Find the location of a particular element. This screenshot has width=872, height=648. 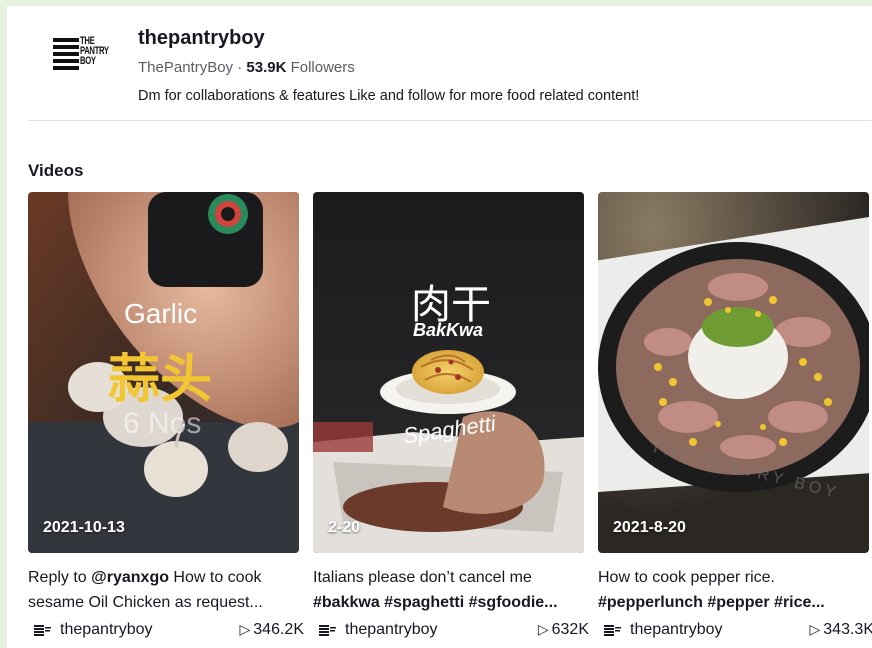

profile-subtitle: ThePantryBoy · 53.9K Followers is located at coordinates (246, 67).